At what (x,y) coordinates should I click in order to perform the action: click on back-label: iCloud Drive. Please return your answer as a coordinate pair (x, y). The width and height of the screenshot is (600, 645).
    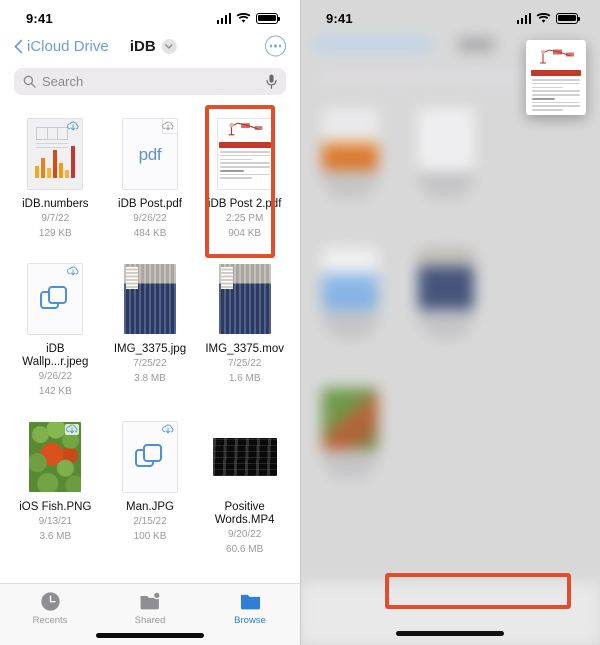
    Looking at the image, I should click on (68, 46).